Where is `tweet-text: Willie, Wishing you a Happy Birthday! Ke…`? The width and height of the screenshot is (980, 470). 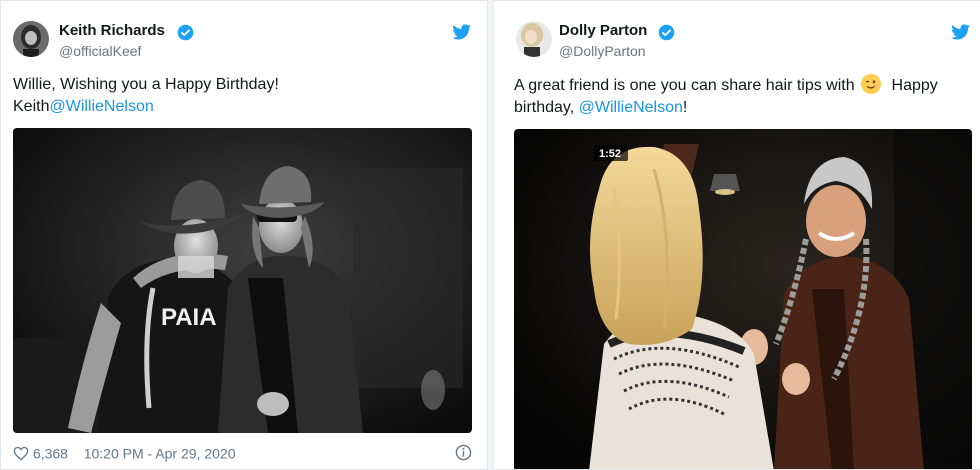
tweet-text: Willie, Wishing you a Happy Birthday! Ke… is located at coordinates (146, 96).